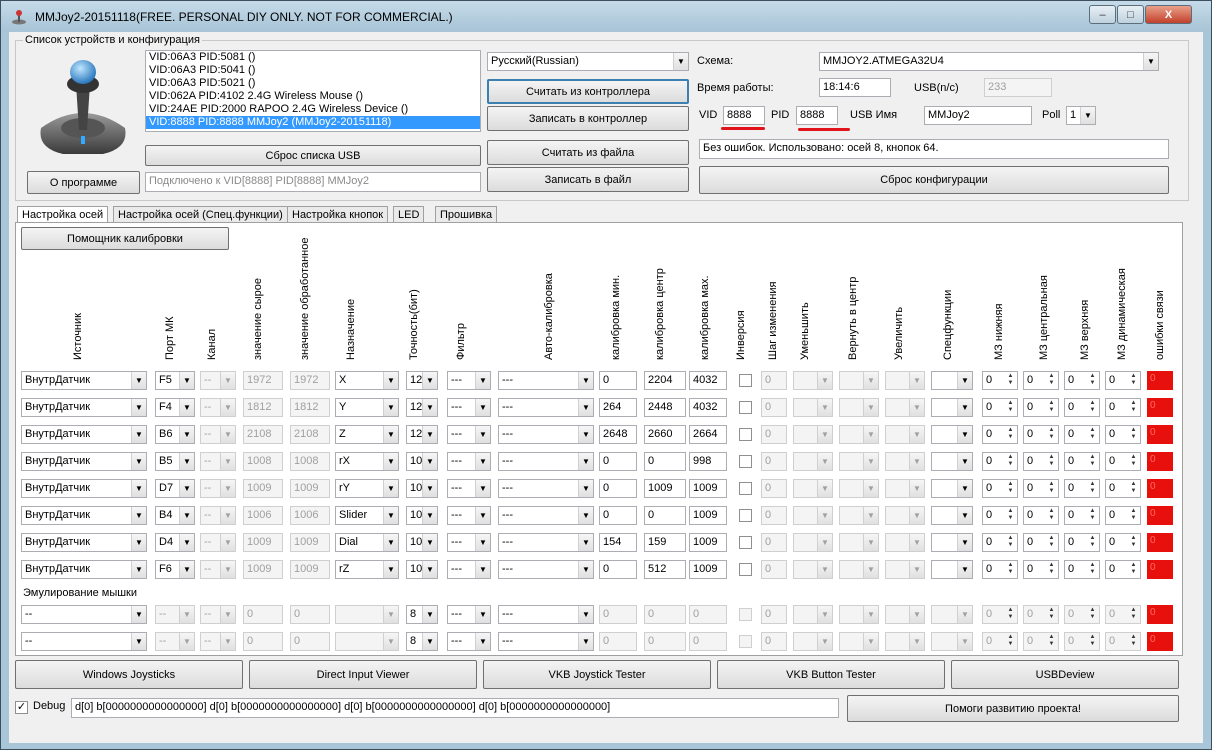  What do you see at coordinates (588, 61) in the screenshot?
I see `language-select: Русский(Russian) ▼` at bounding box center [588, 61].